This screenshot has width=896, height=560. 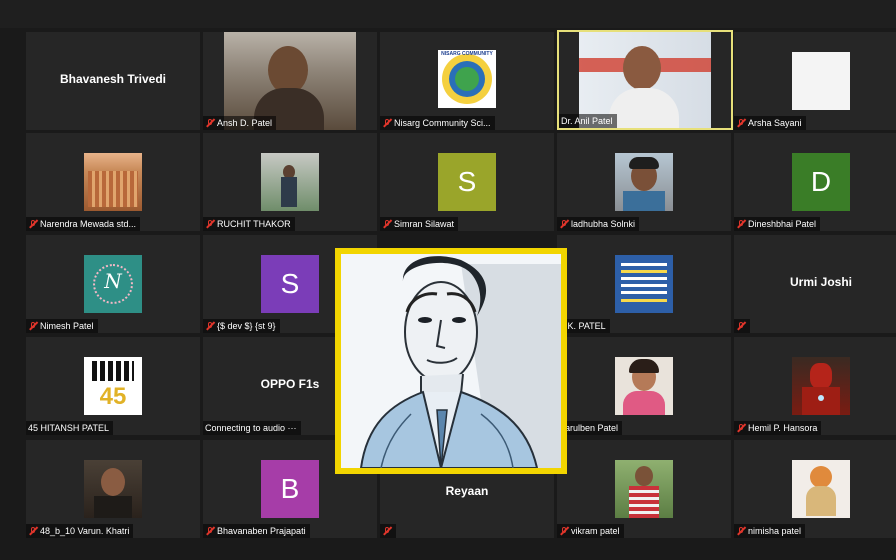 I want to click on participant-namebar: 48_b_10 Varun. Khatri, so click(x=80, y=531).